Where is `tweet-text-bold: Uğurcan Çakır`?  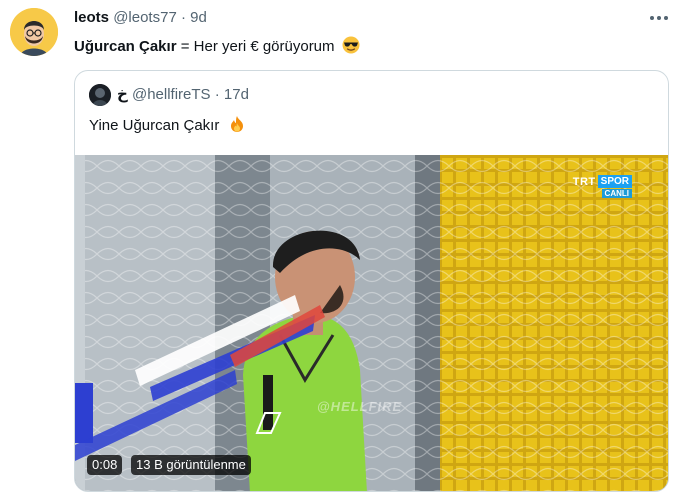
tweet-text-bold: Uğurcan Çakır is located at coordinates (125, 46).